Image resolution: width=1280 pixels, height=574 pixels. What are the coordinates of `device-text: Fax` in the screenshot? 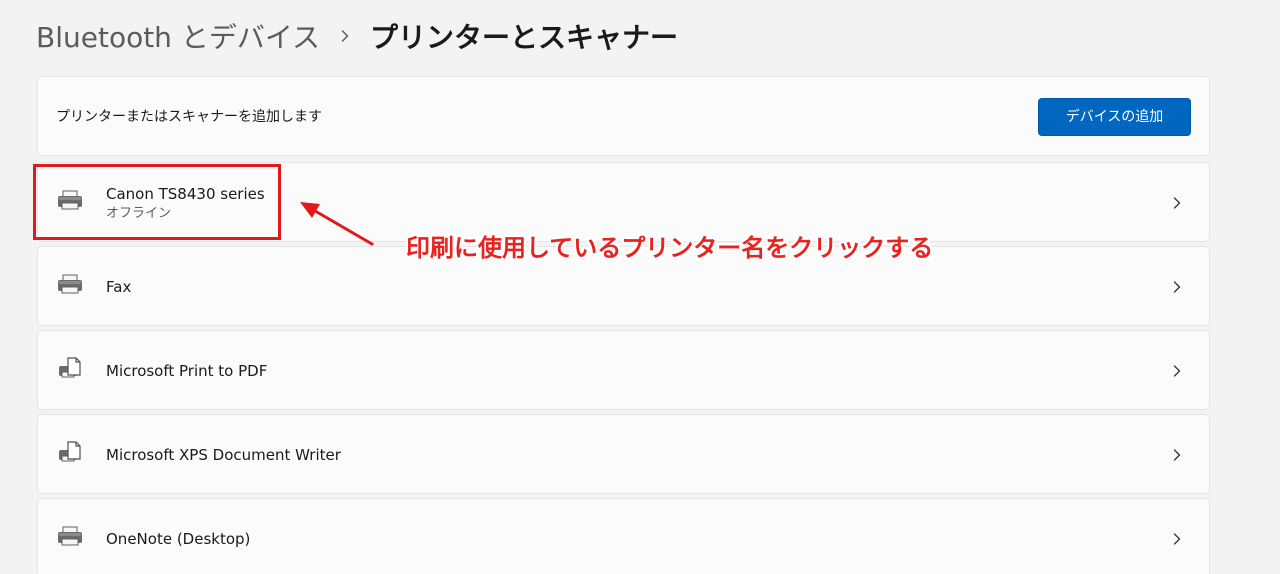 It's located at (118, 287).